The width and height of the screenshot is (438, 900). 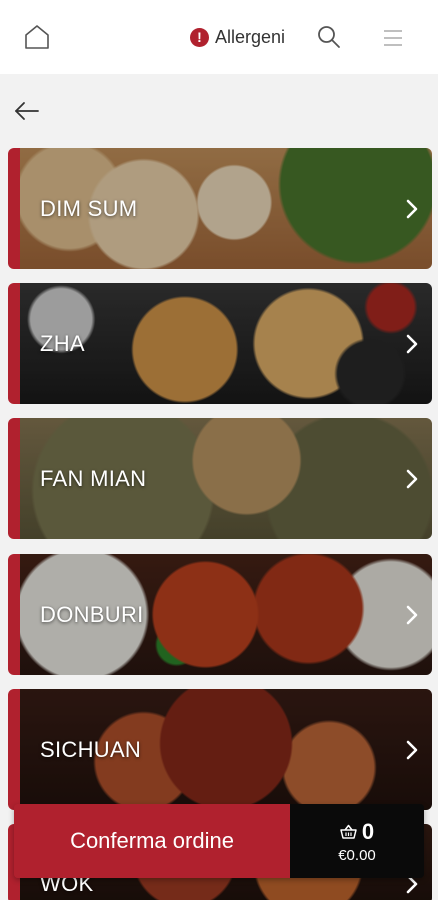 What do you see at coordinates (199, 37) in the screenshot?
I see `alert-circle-icon: !` at bounding box center [199, 37].